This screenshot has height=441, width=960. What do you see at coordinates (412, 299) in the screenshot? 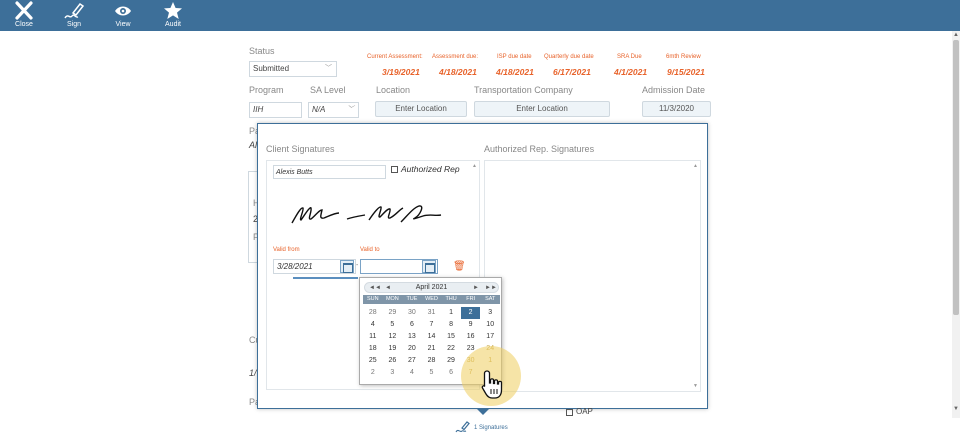
I see `weekday-label: TUE` at bounding box center [412, 299].